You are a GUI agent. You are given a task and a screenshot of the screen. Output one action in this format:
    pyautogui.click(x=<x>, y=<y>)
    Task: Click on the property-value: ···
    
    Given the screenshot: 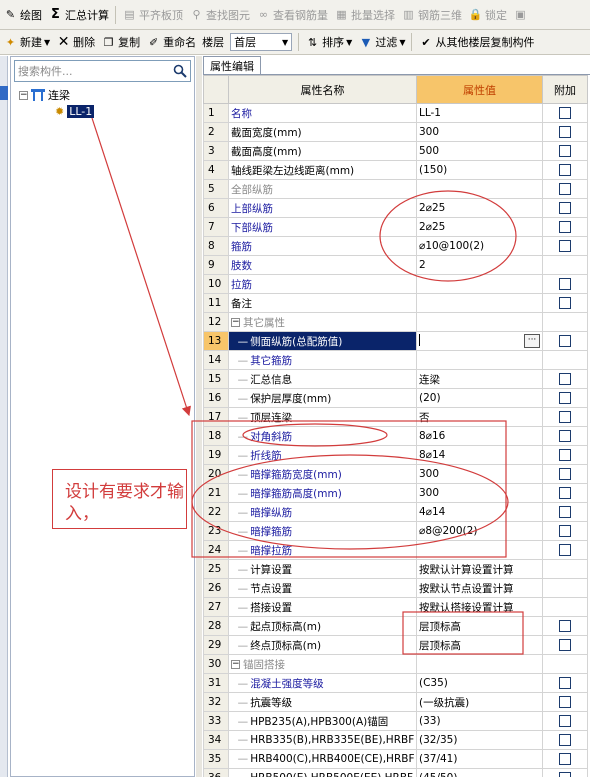 What is the action you would take?
    pyautogui.click(x=479, y=341)
    